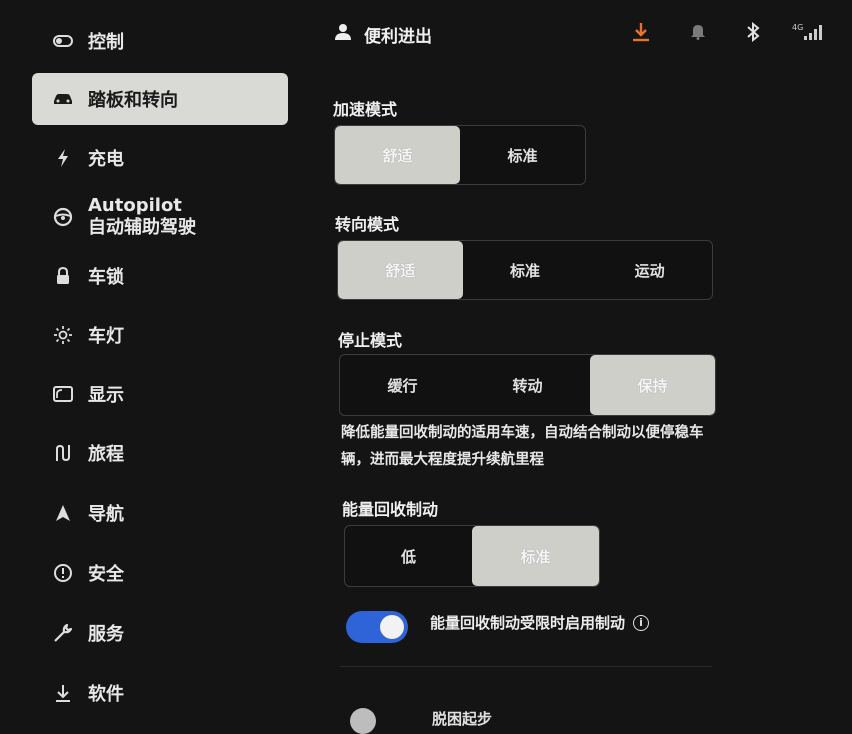 Image resolution: width=852 pixels, height=734 pixels. What do you see at coordinates (63, 513) in the screenshot?
I see `navigation-icon` at bounding box center [63, 513].